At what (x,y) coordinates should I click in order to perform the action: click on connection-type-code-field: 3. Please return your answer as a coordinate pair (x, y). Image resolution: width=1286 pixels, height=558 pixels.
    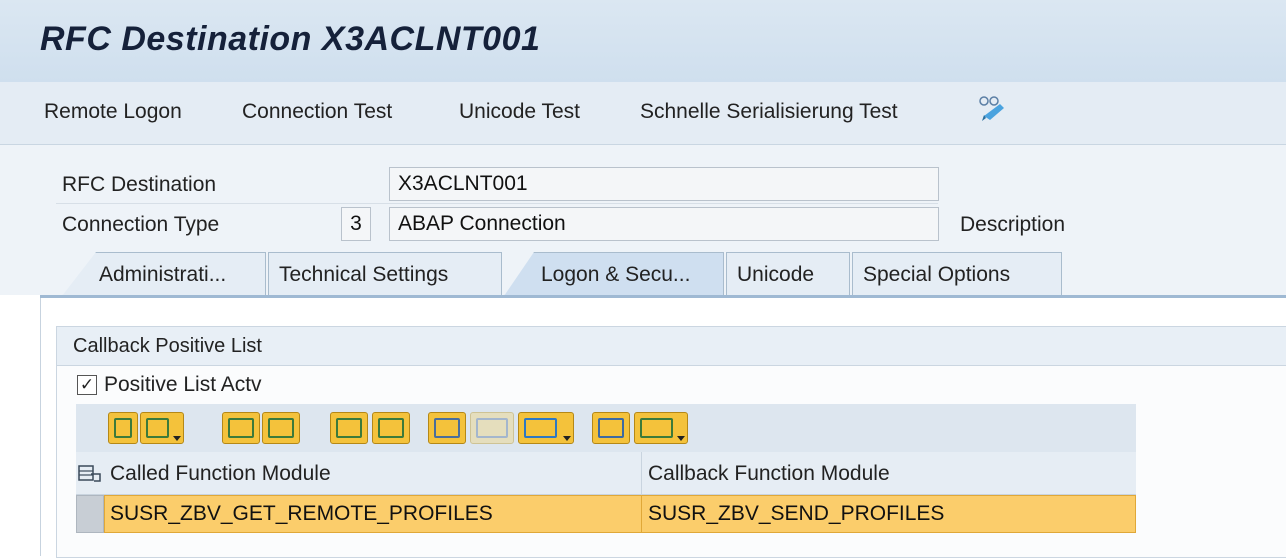
    Looking at the image, I should click on (356, 224).